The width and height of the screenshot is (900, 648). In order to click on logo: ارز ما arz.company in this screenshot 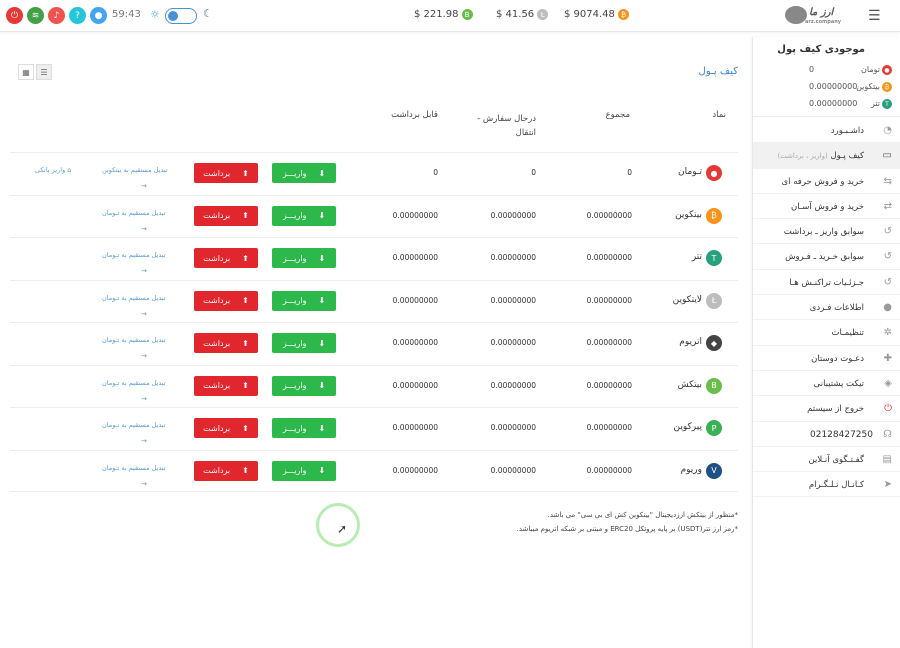, I will do `click(813, 16)`.